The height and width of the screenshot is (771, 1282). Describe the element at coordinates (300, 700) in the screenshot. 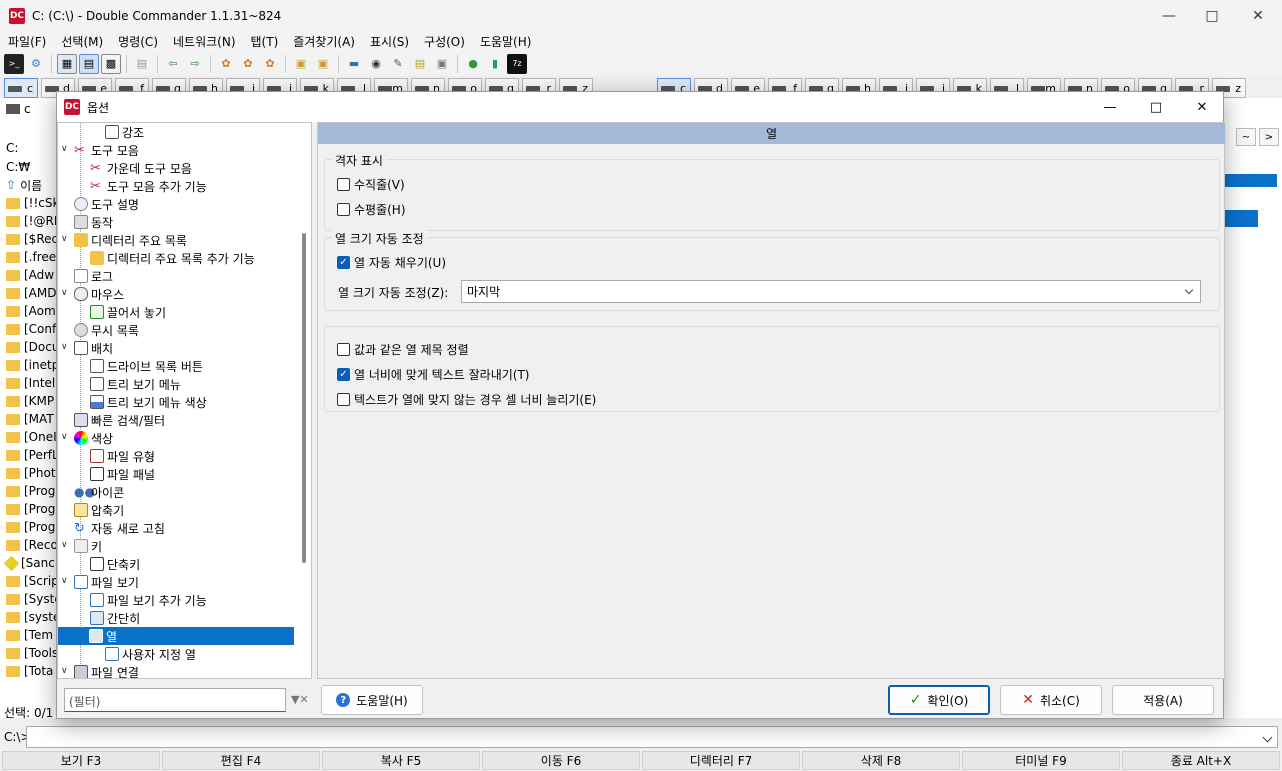

I see `clear-filter-icon: ▼✕` at that location.